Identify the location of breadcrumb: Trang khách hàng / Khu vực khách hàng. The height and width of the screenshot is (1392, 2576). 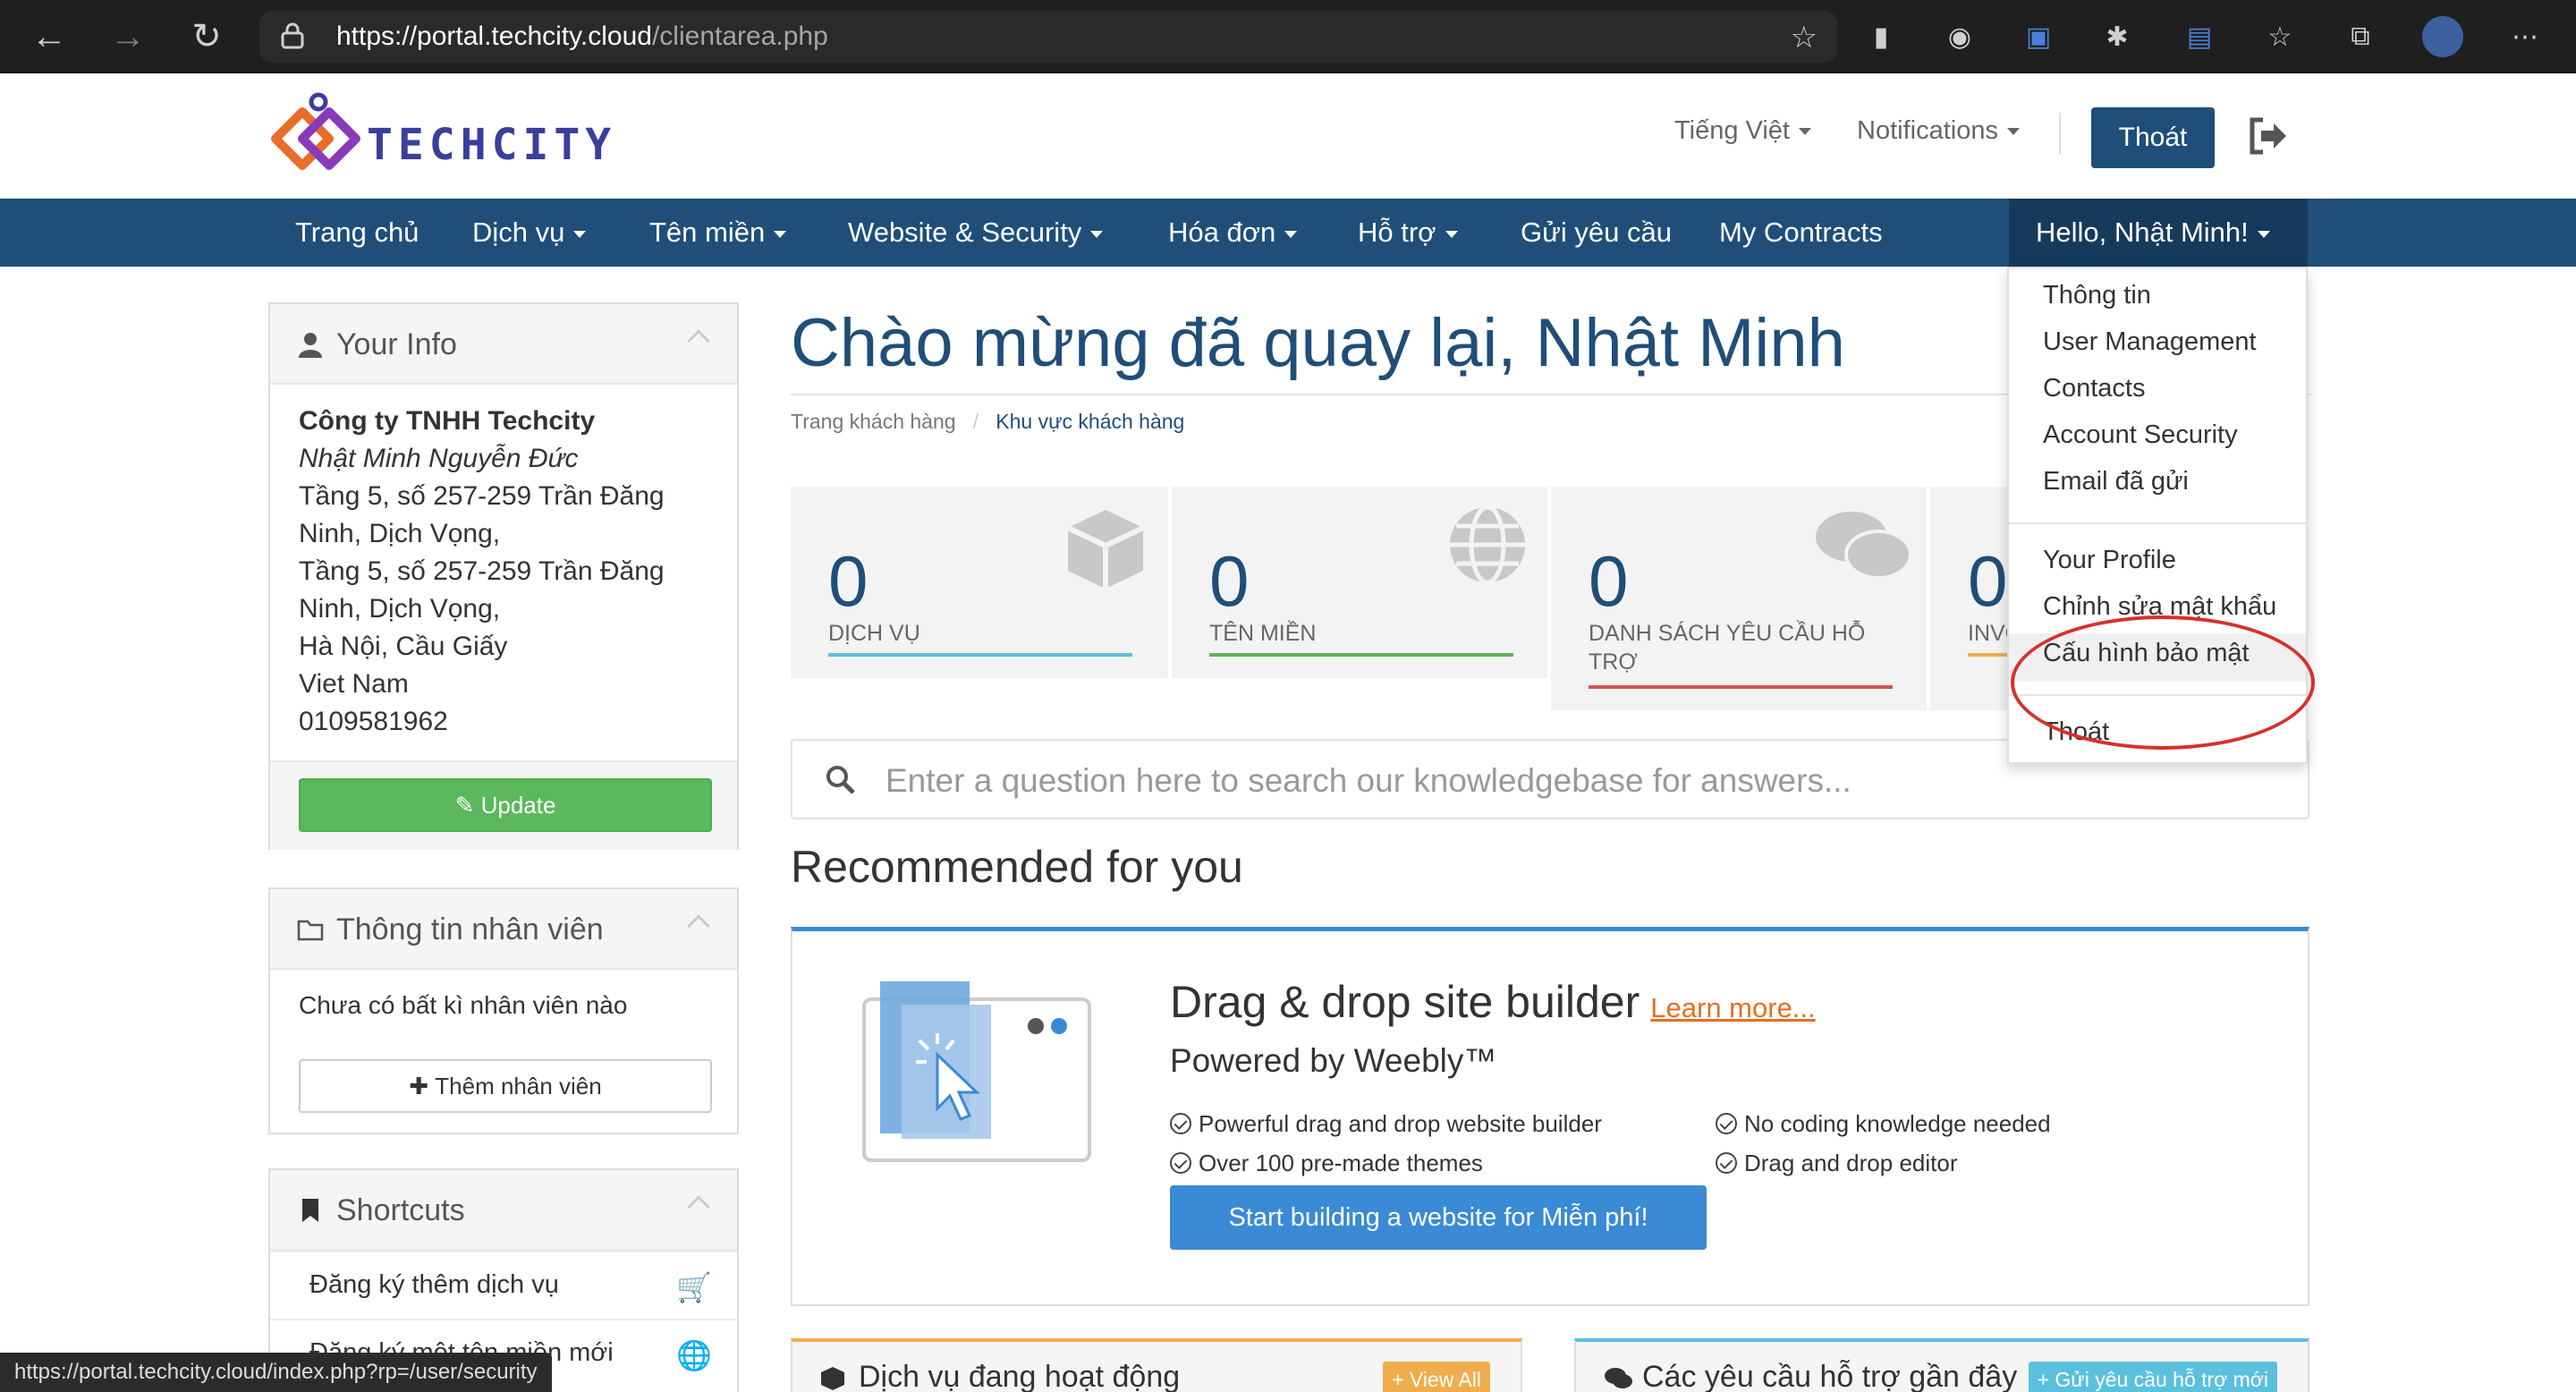
(987, 422).